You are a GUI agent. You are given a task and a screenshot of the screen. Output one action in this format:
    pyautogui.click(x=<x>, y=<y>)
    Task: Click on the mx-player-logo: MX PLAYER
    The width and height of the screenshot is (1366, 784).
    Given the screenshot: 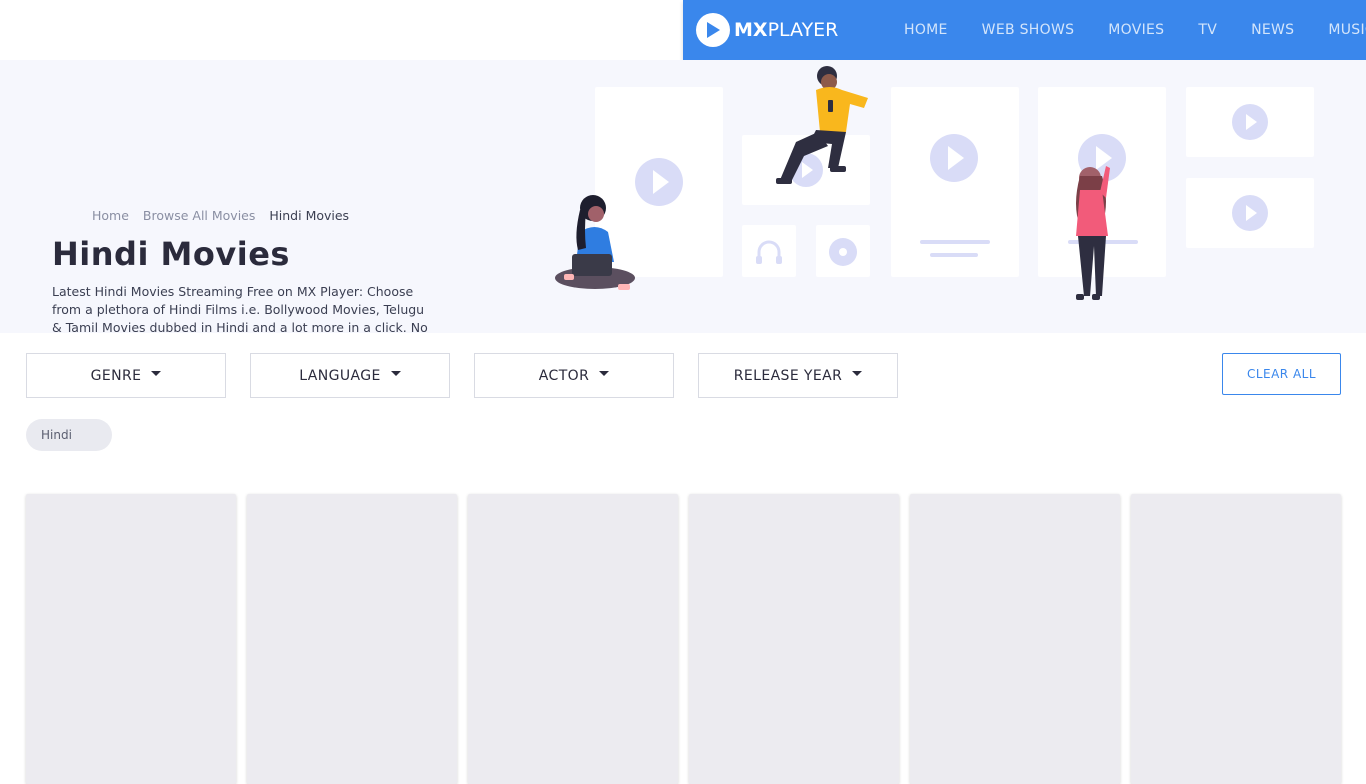 What is the action you would take?
    pyautogui.click(x=767, y=30)
    